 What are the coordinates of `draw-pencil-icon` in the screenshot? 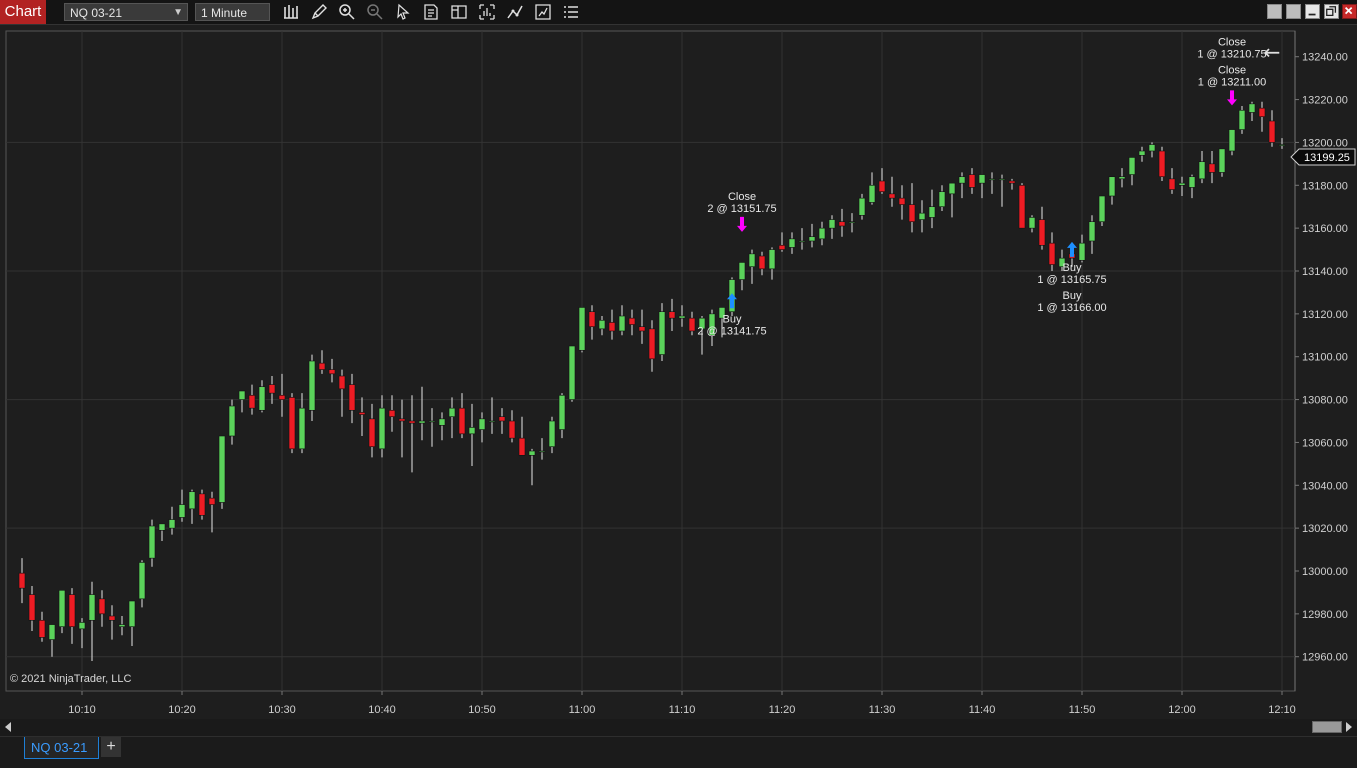 It's located at (319, 12).